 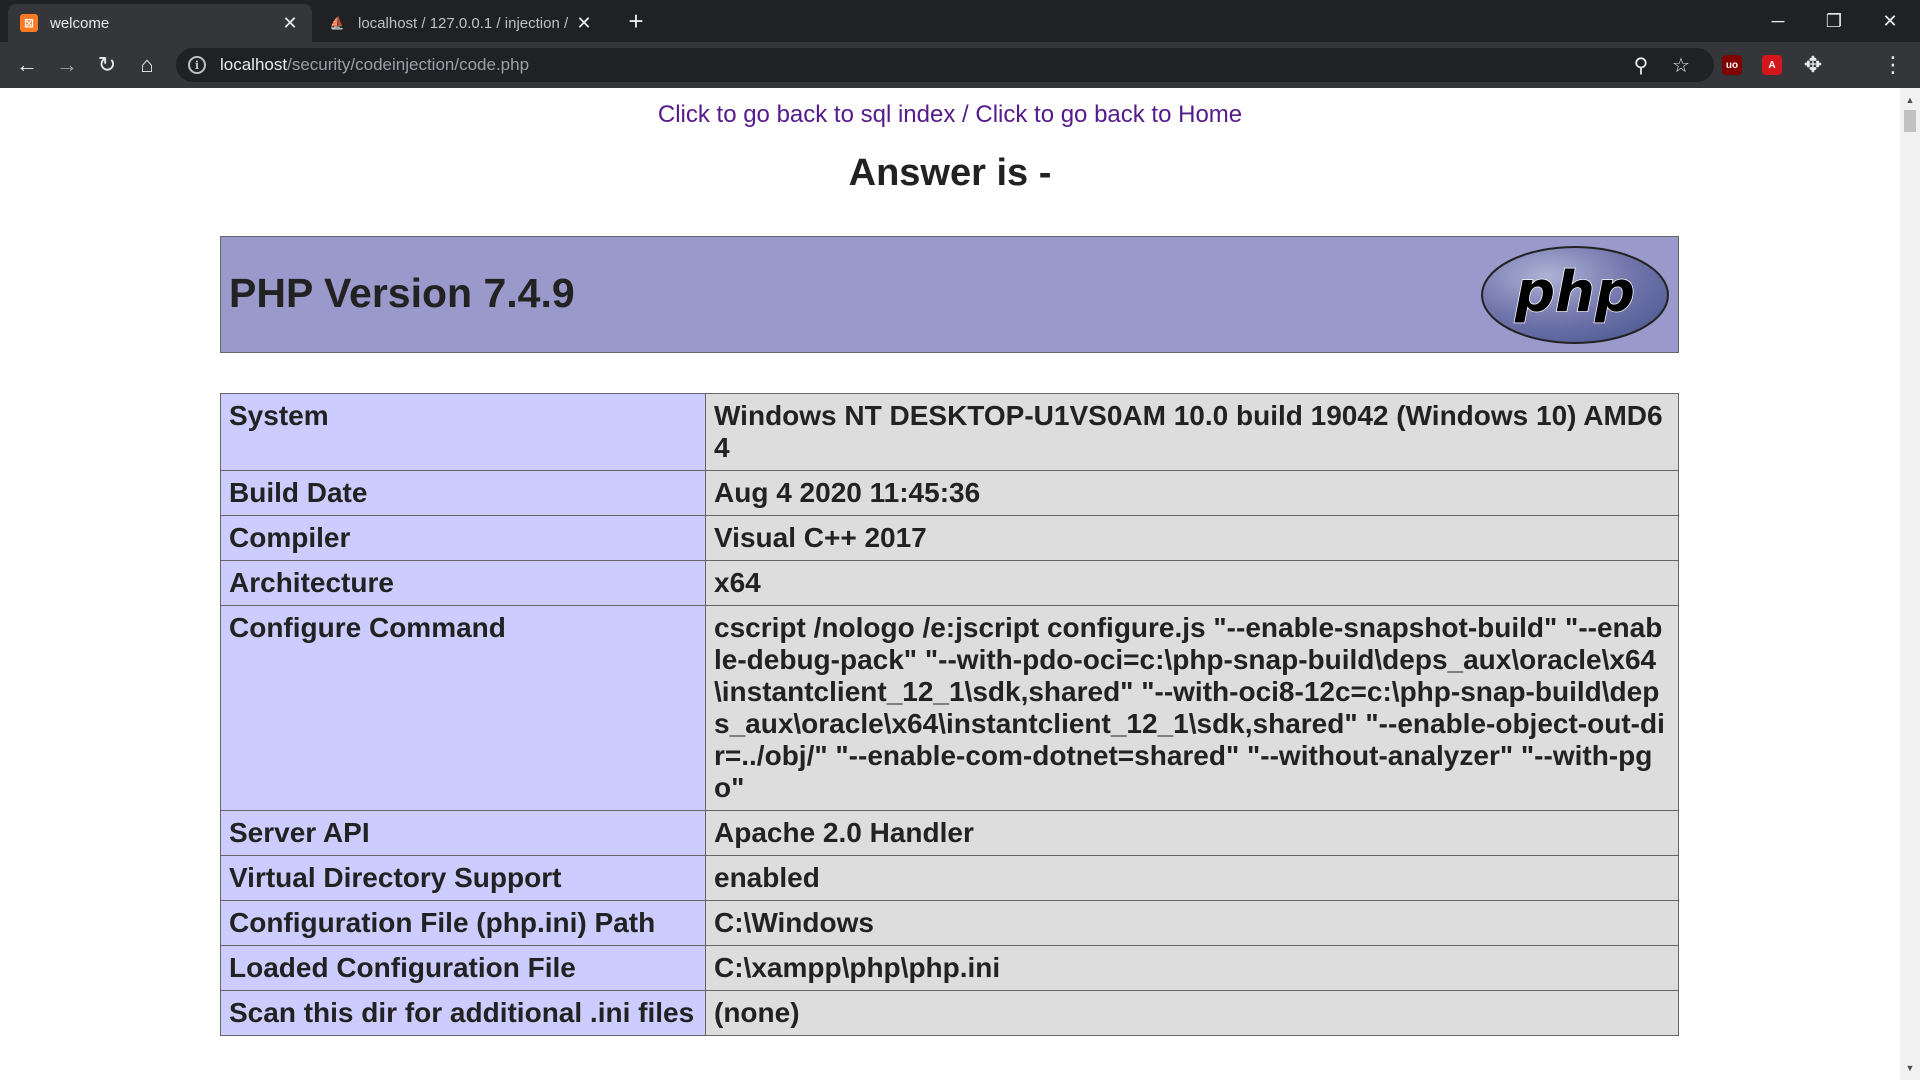 What do you see at coordinates (1910, 121) in the screenshot?
I see `scrollbar-thumb` at bounding box center [1910, 121].